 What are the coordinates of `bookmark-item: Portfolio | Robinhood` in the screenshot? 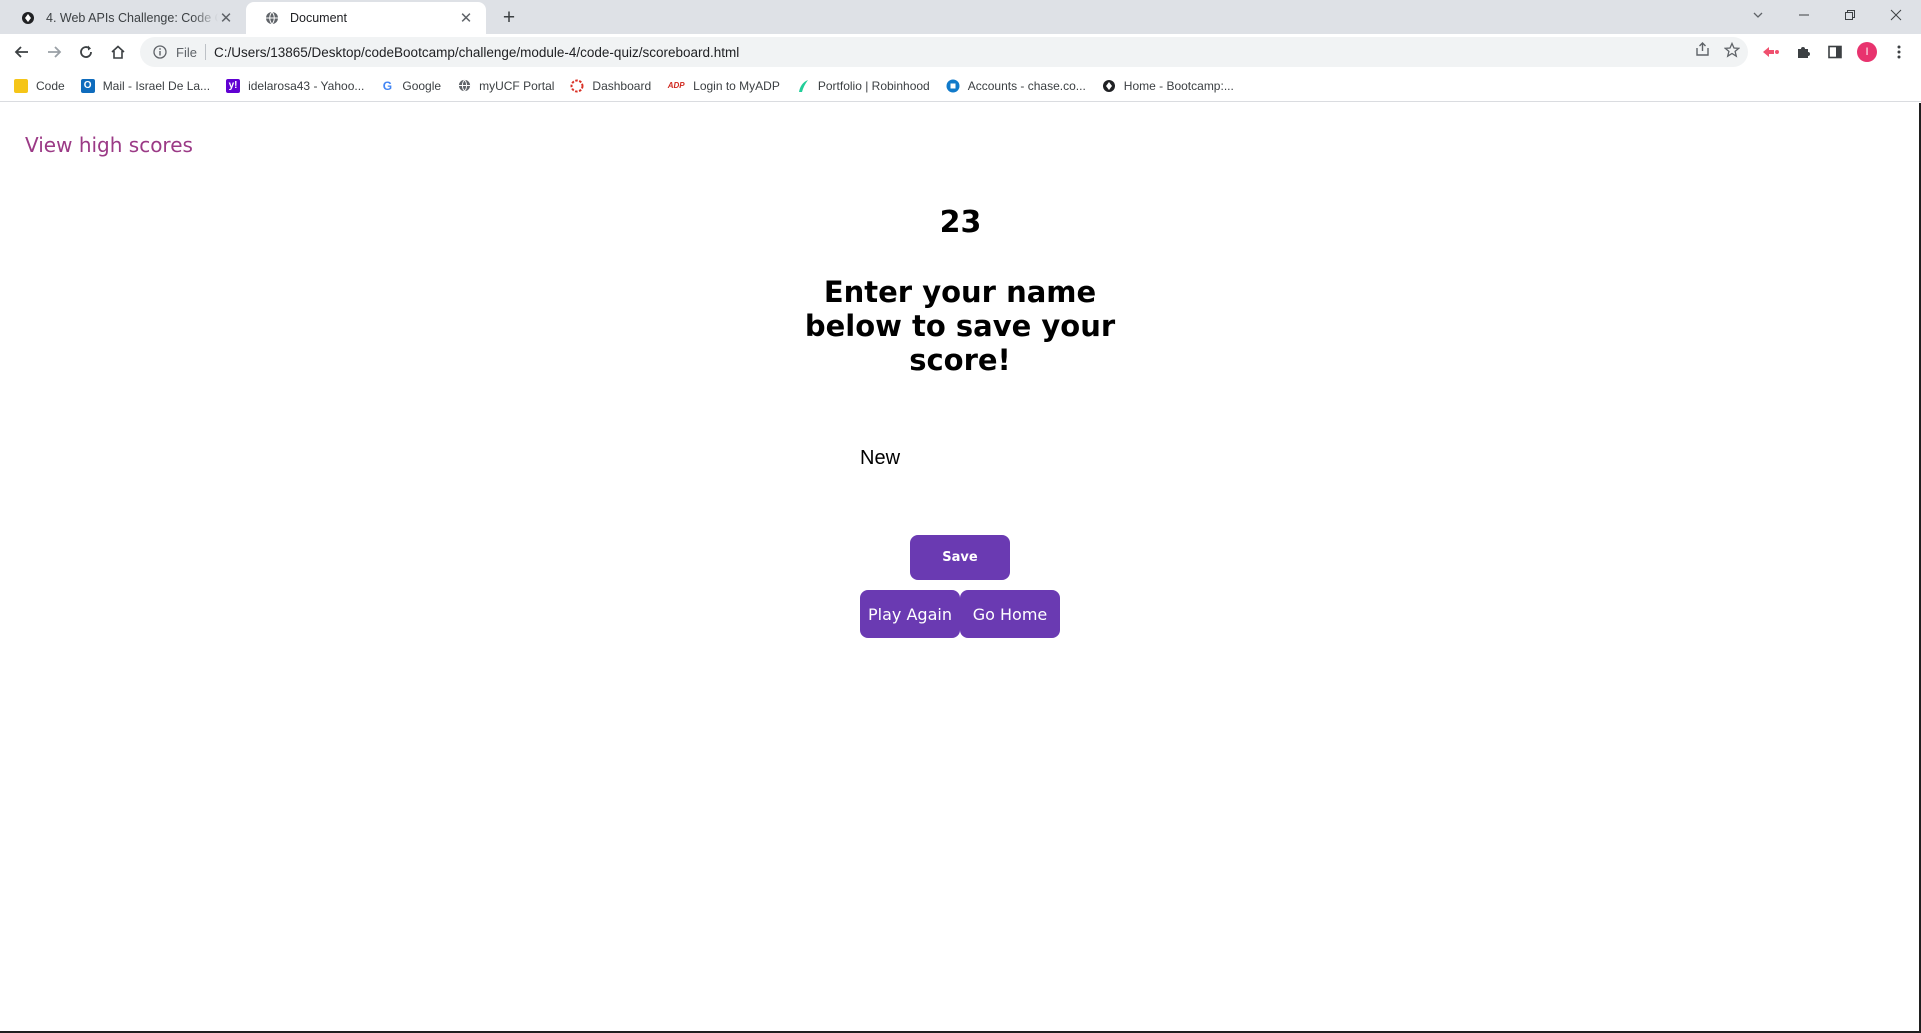 It's located at (863, 86).